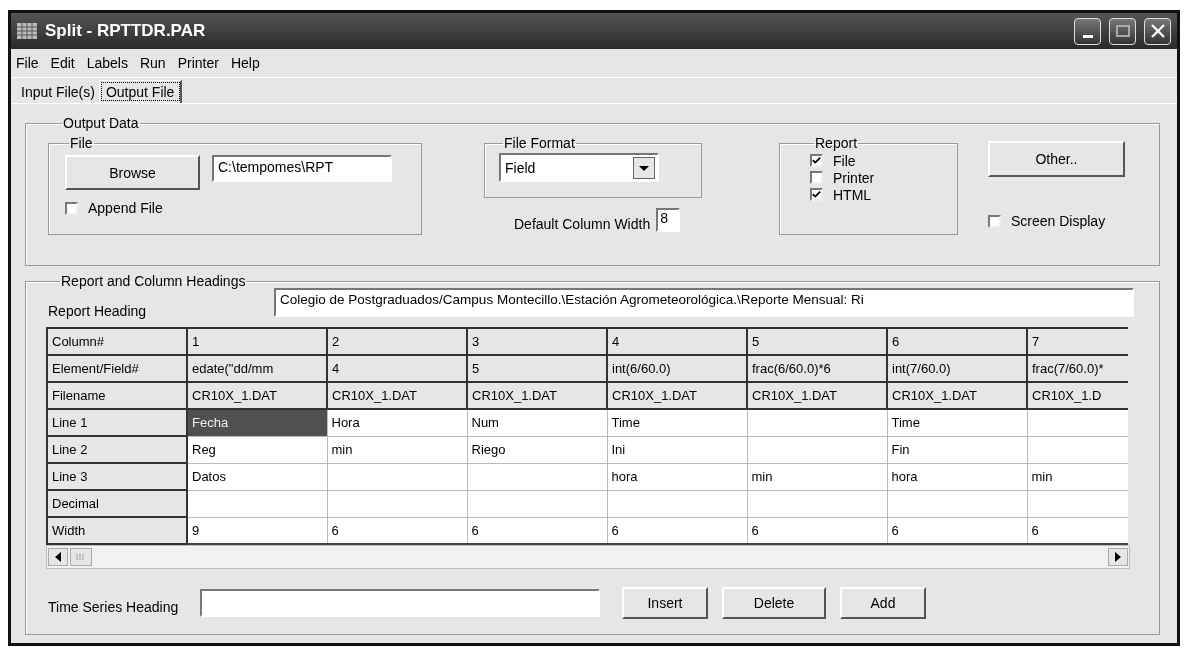  I want to click on browse-button: Browse, so click(132, 172).